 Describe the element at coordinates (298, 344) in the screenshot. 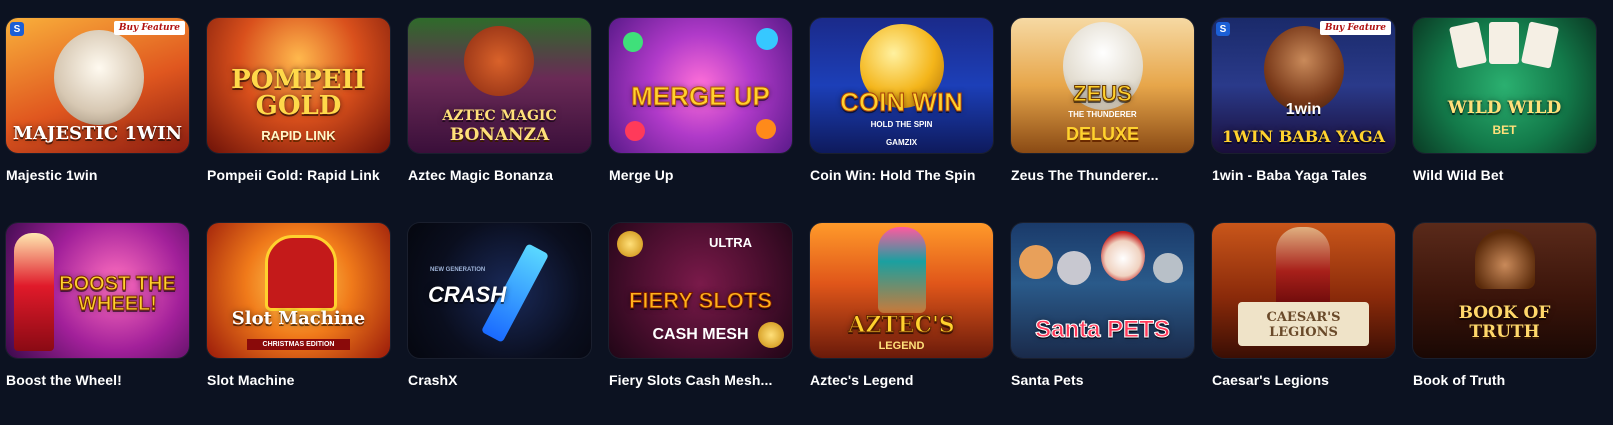

I see `game-logo-sub: CHRISTMAS EDITION` at that location.